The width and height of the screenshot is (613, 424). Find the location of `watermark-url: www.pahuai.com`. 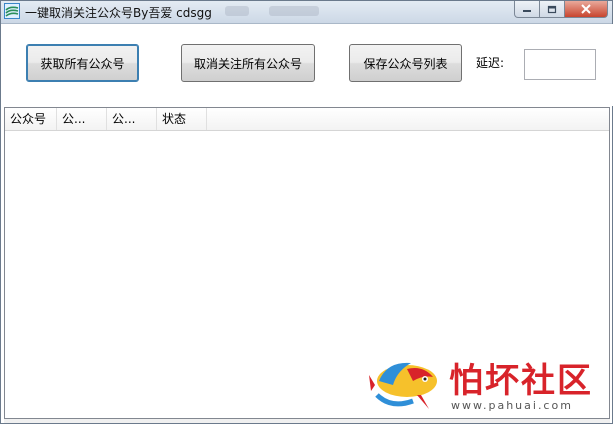

watermark-url: www.pahuai.com is located at coordinates (512, 405).